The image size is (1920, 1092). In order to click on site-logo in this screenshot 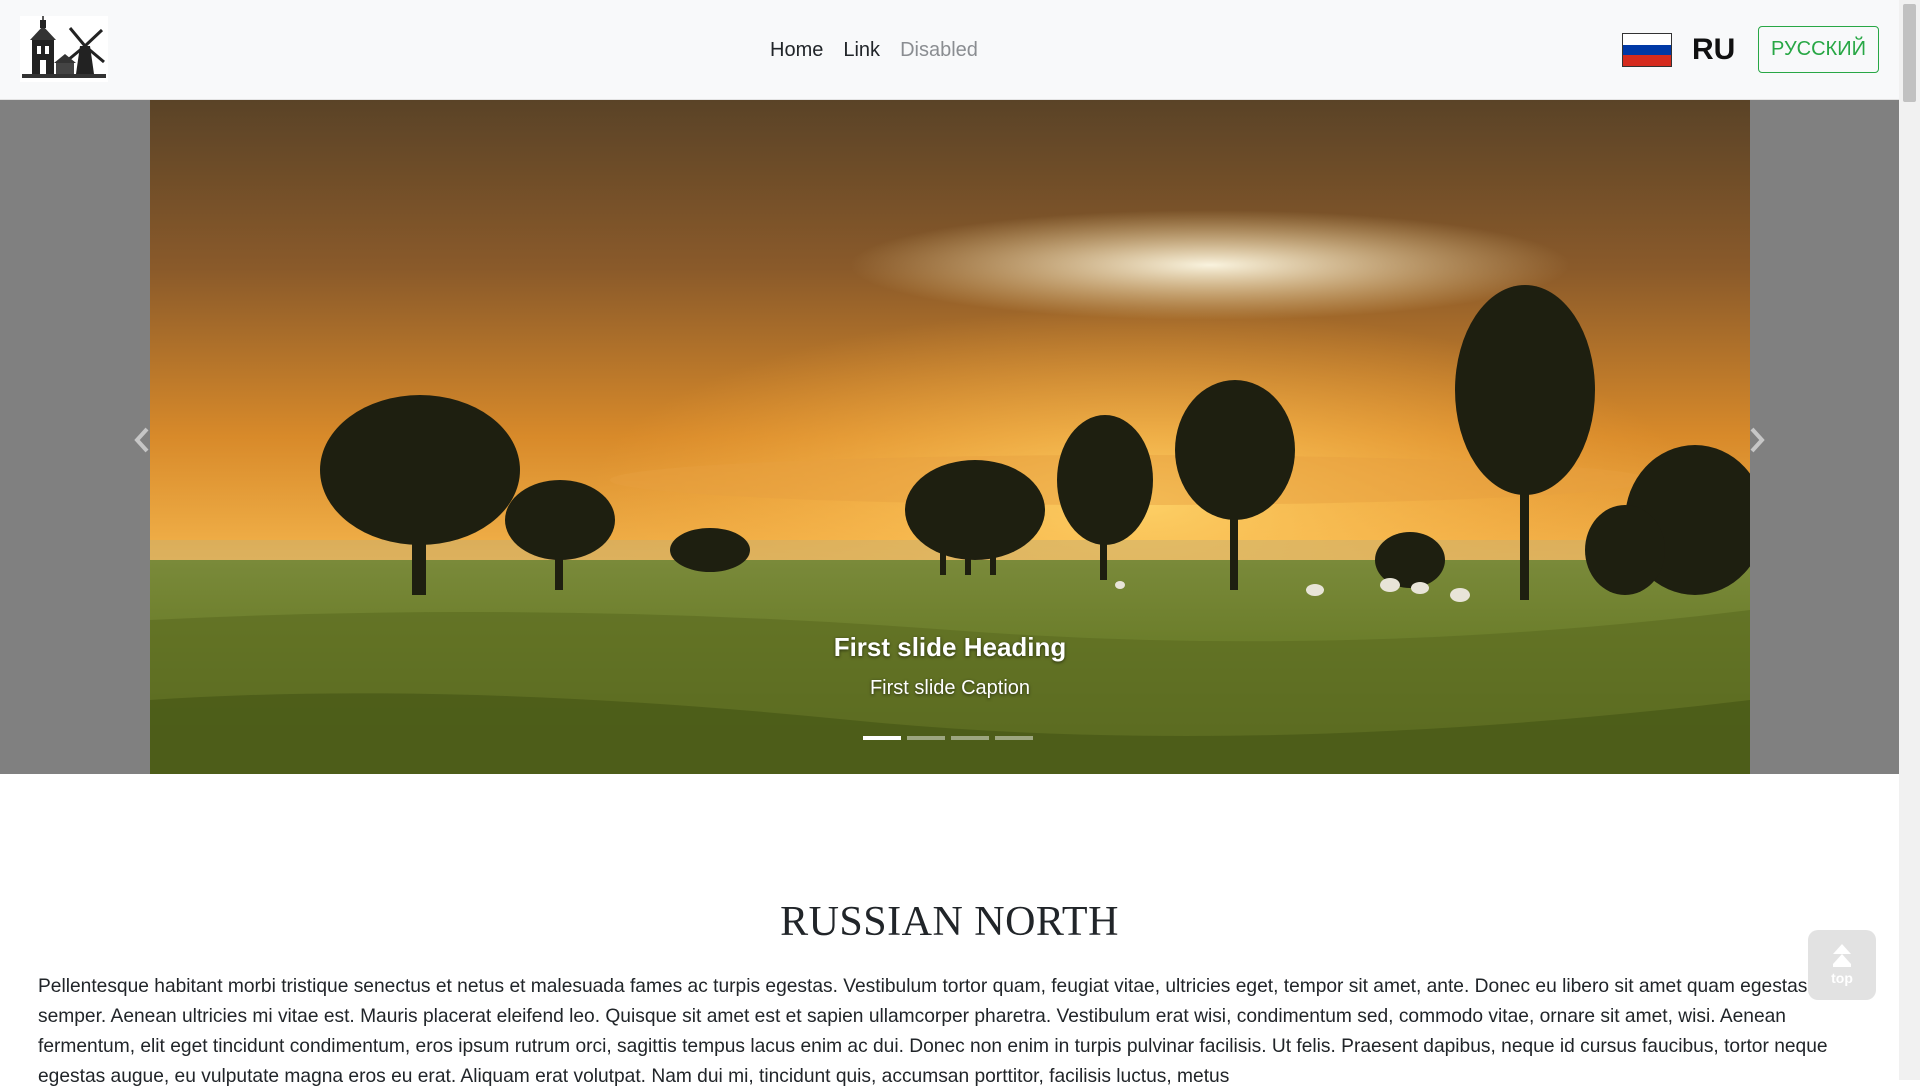, I will do `click(64, 49)`.